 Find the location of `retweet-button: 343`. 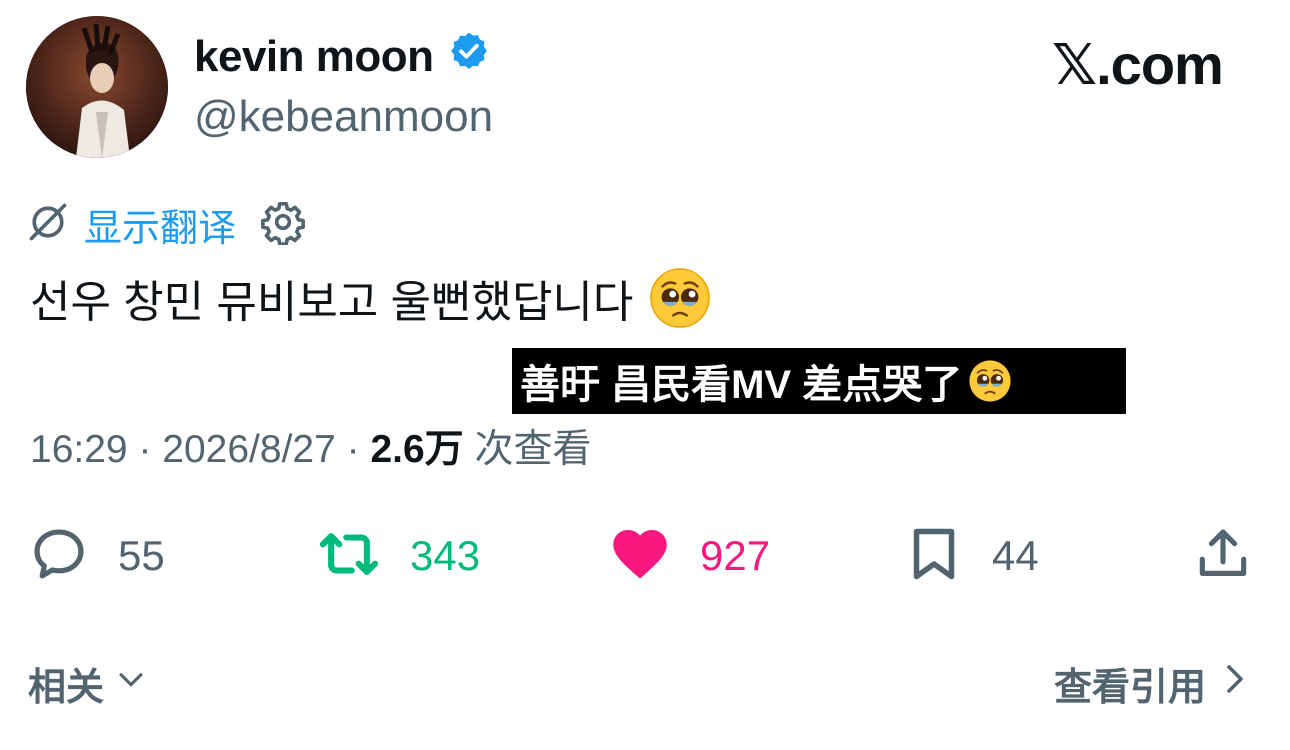

retweet-button: 343 is located at coordinates (398, 556).